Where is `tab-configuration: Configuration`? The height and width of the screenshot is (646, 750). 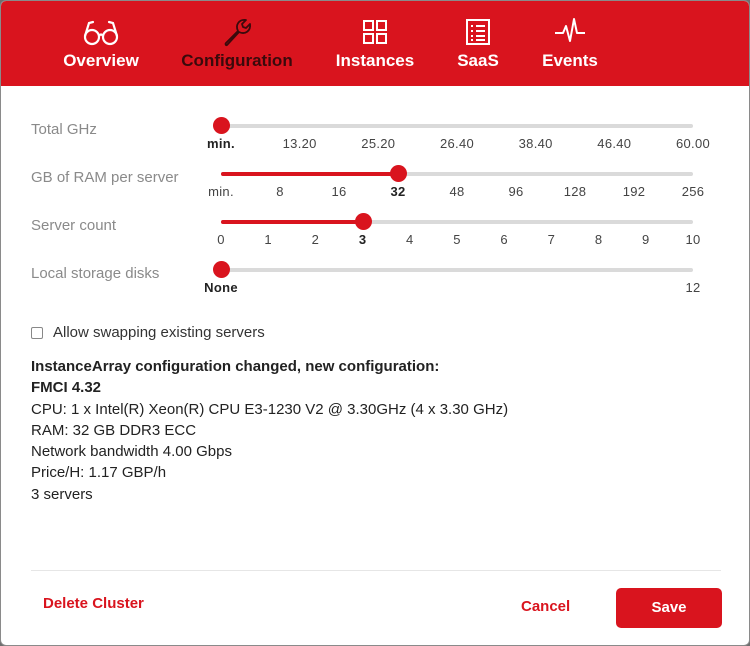
tab-configuration: Configuration is located at coordinates (237, 46).